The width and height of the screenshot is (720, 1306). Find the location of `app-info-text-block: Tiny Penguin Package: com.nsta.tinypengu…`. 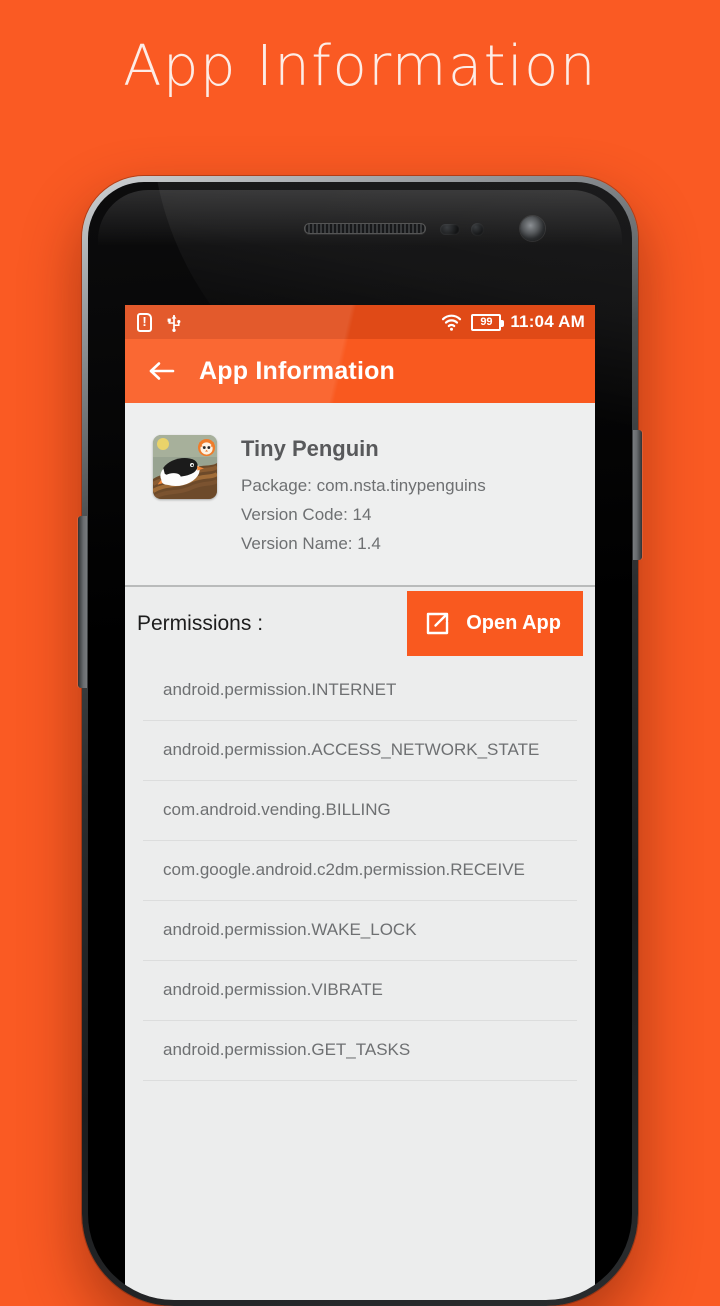

app-info-text-block: Tiny Penguin Package: com.nsta.tinypengu… is located at coordinates (363, 497).